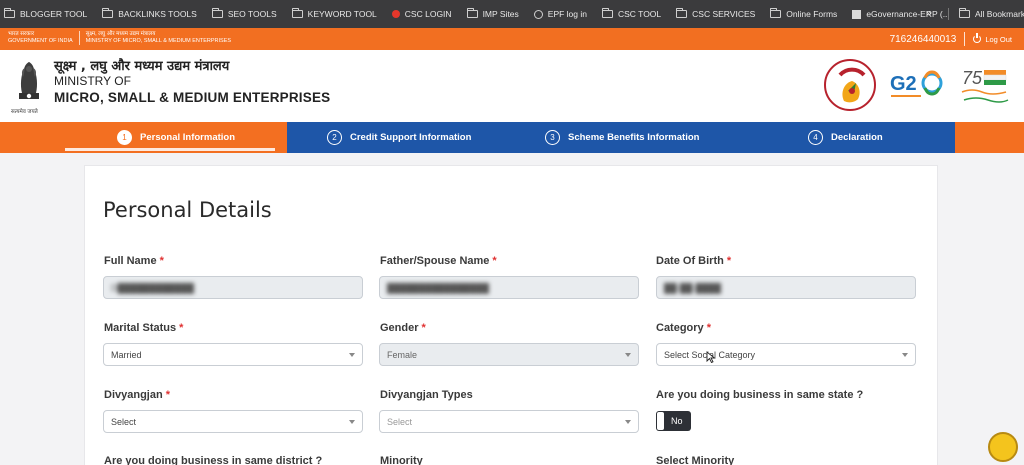 The height and width of the screenshot is (465, 1024). Describe the element at coordinates (149, 13) in the screenshot. I see `bookmark-backlinks-tools: BACKLINKS TOOLS` at that location.